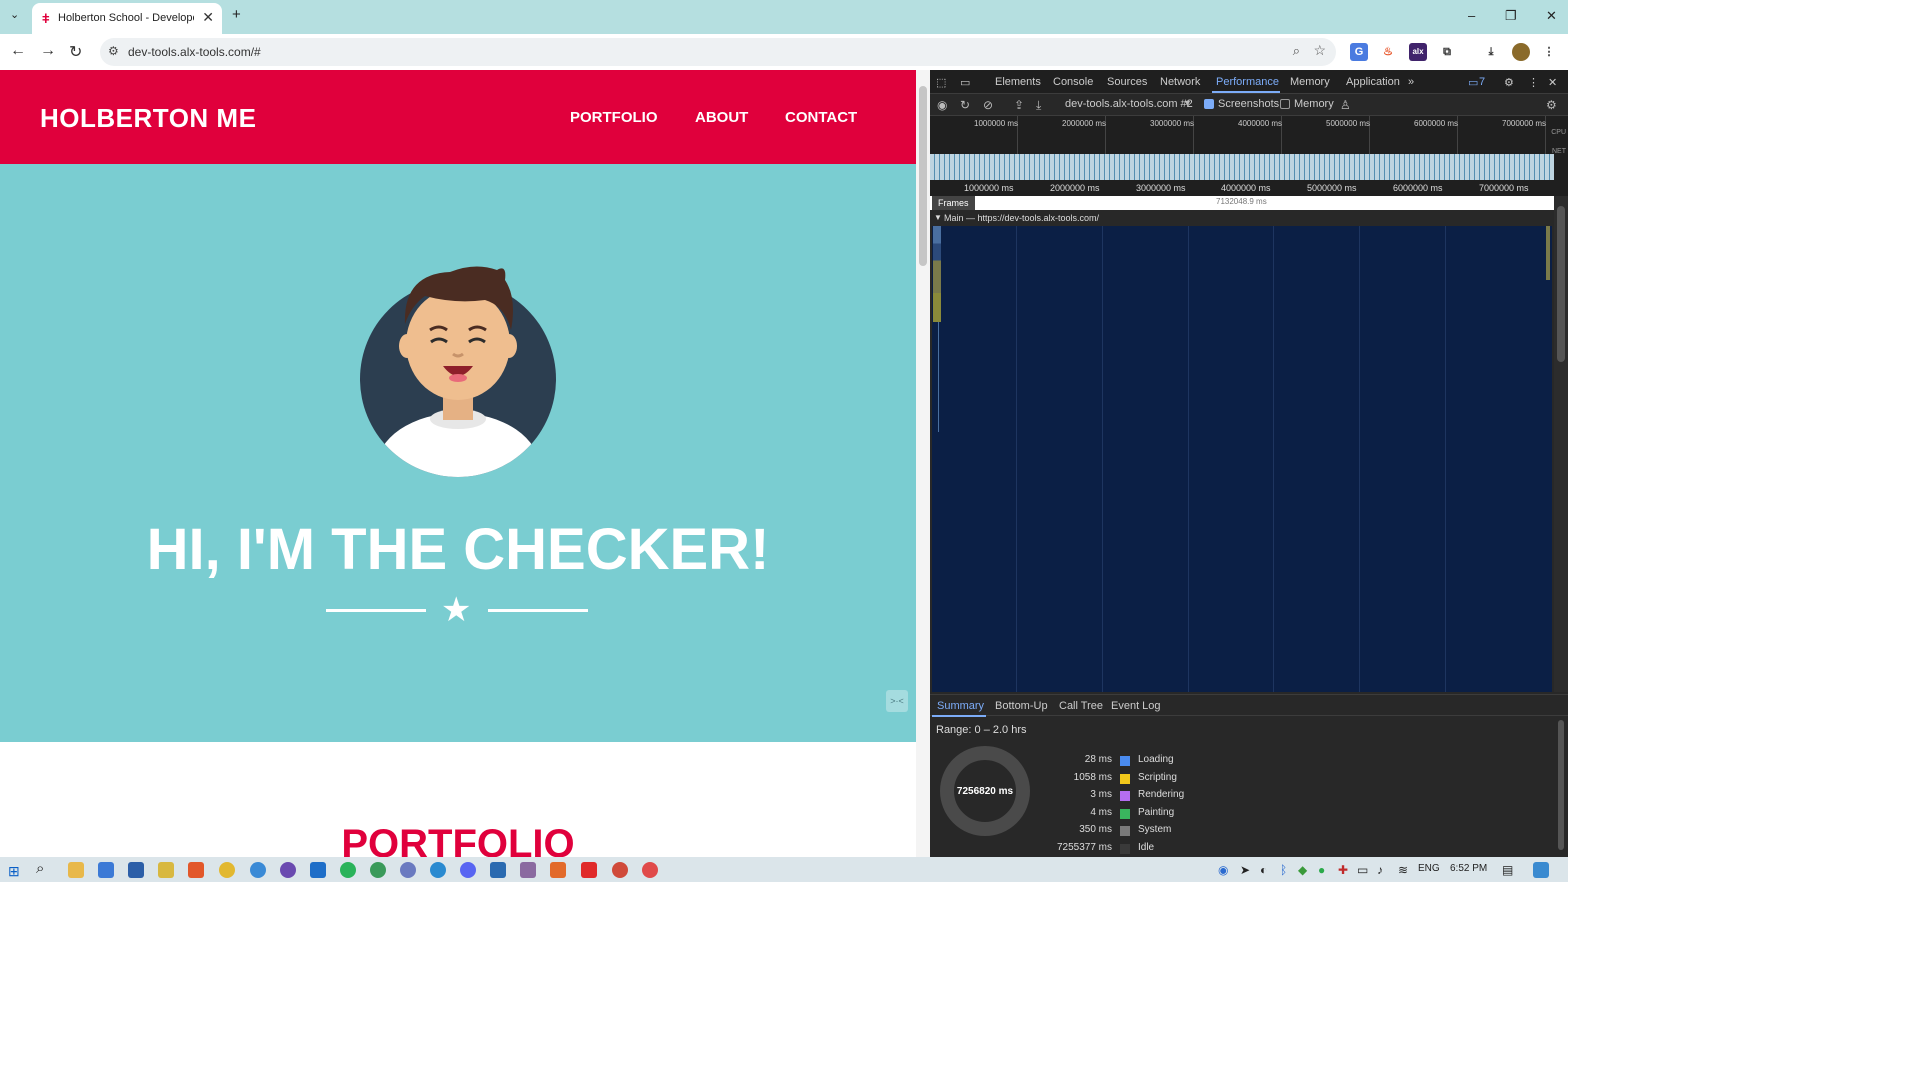 The height and width of the screenshot is (1080, 1920). I want to click on tab-console: Console, so click(1073, 82).